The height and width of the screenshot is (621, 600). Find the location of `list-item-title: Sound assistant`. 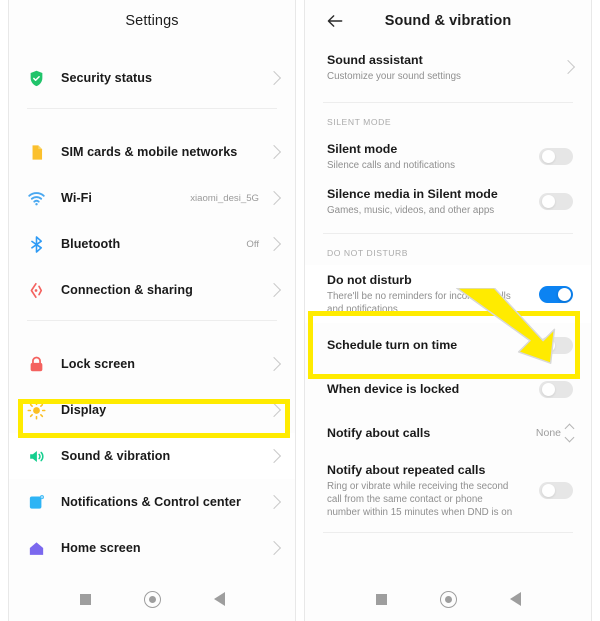

list-item-title: Sound assistant is located at coordinates (375, 59).